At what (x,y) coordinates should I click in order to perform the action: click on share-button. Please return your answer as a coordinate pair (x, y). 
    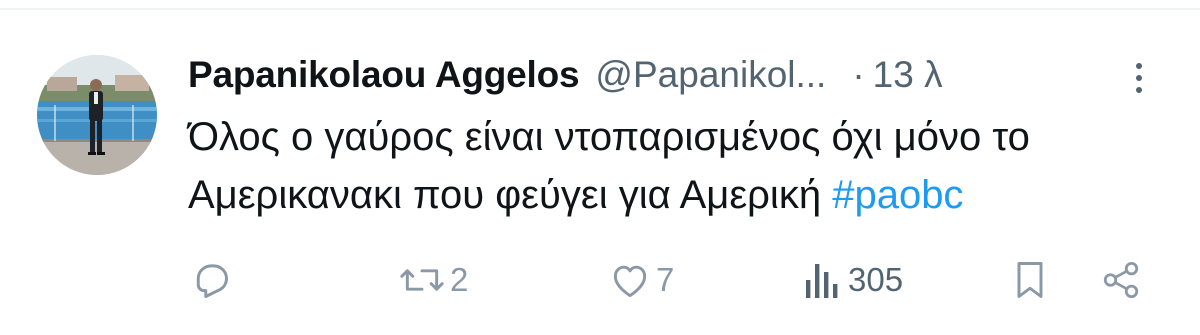
    Looking at the image, I should click on (1121, 280).